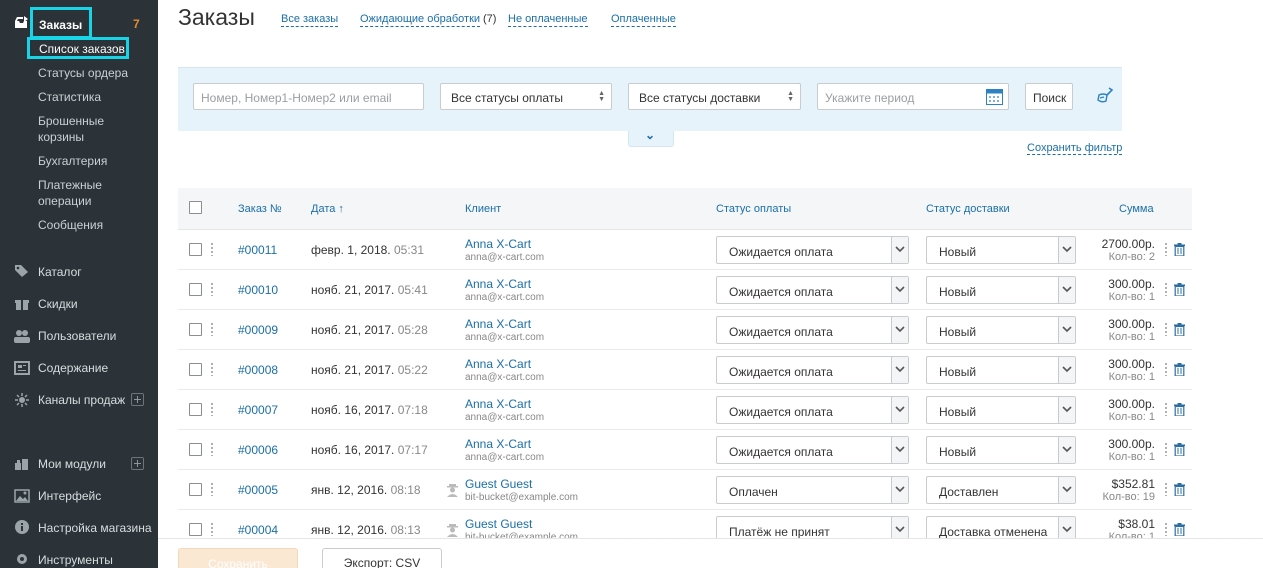 The width and height of the screenshot is (1263, 568). Describe the element at coordinates (72, 464) in the screenshot. I see `sidebar-item-my-modules: Мои модули` at that location.